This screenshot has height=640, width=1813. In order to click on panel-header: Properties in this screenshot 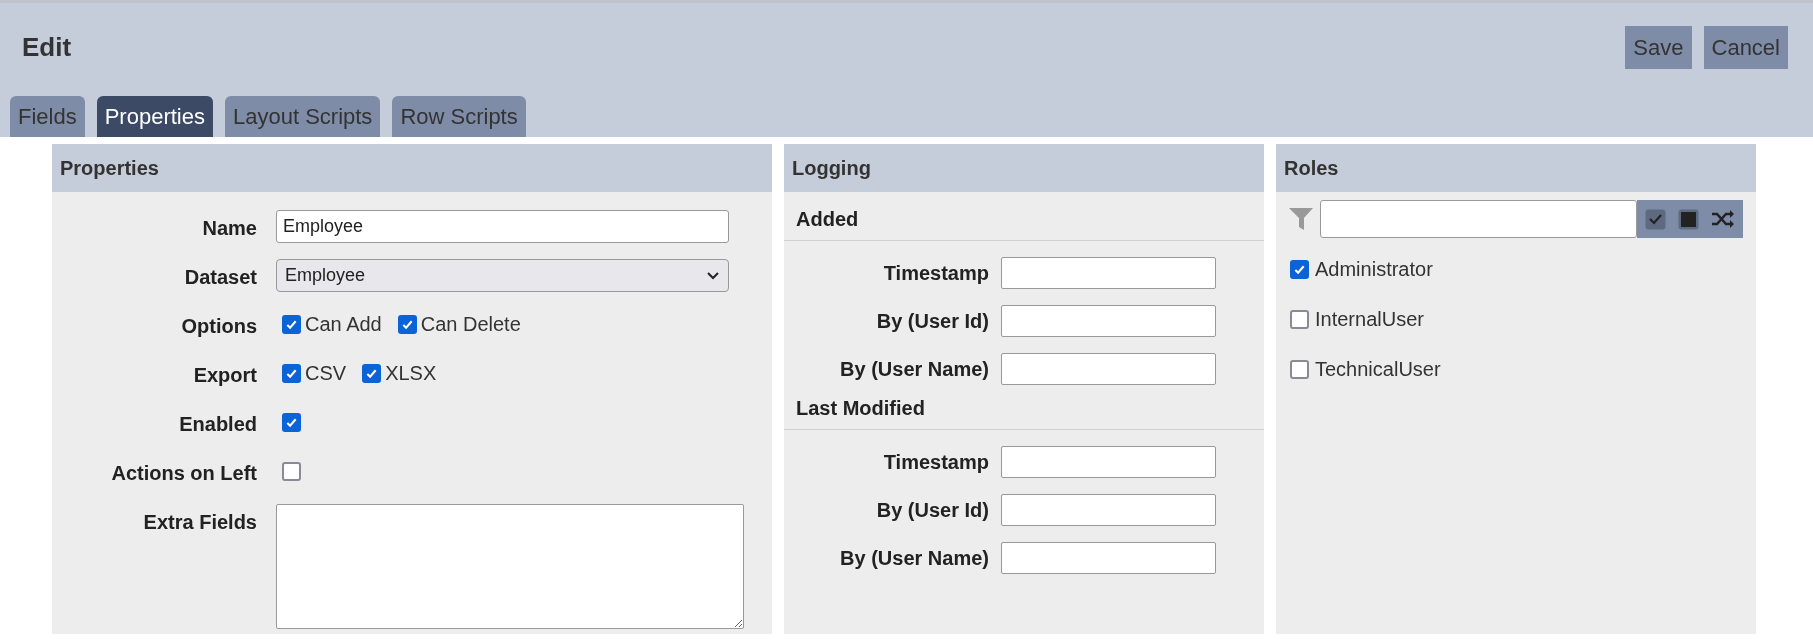, I will do `click(412, 168)`.